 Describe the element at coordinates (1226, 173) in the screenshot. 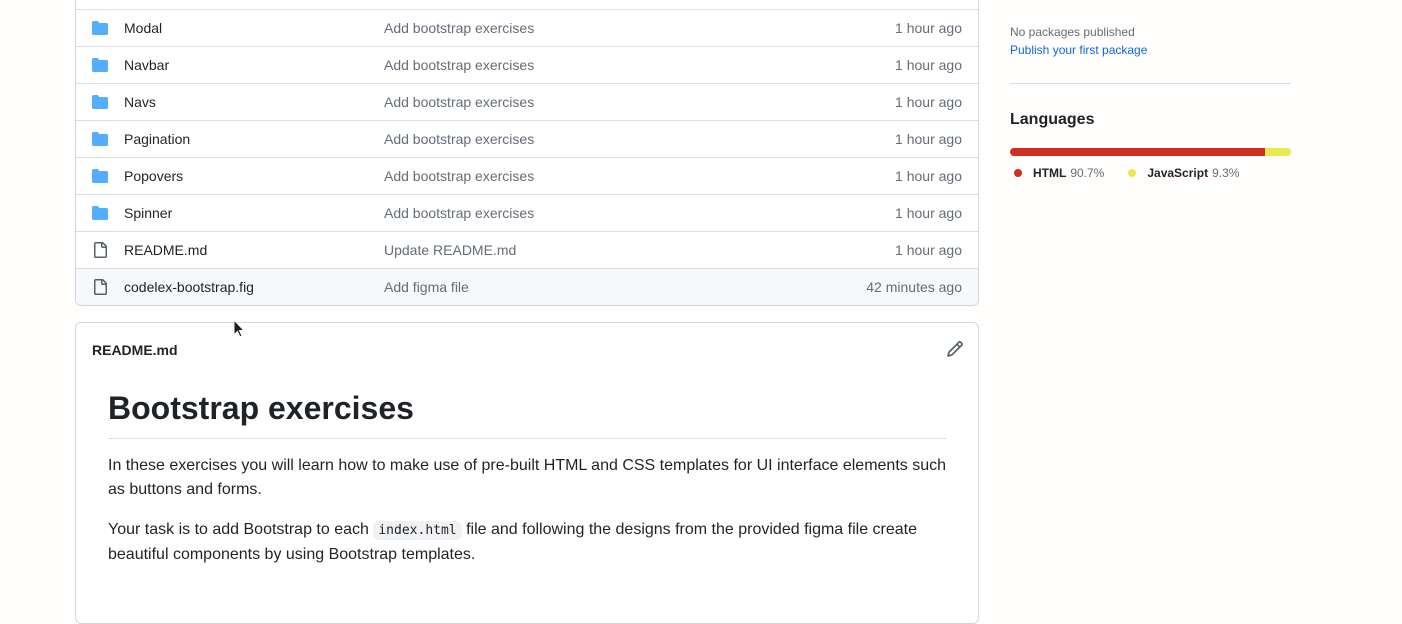

I see `language-percent: 9.3%` at that location.